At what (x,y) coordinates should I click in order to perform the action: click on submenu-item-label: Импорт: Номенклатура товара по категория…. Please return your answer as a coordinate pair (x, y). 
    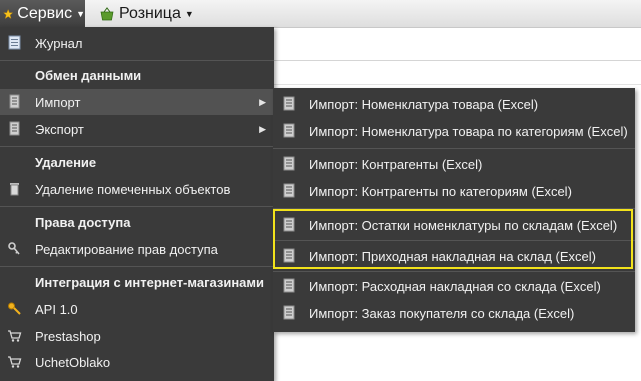
    Looking at the image, I should click on (468, 131).